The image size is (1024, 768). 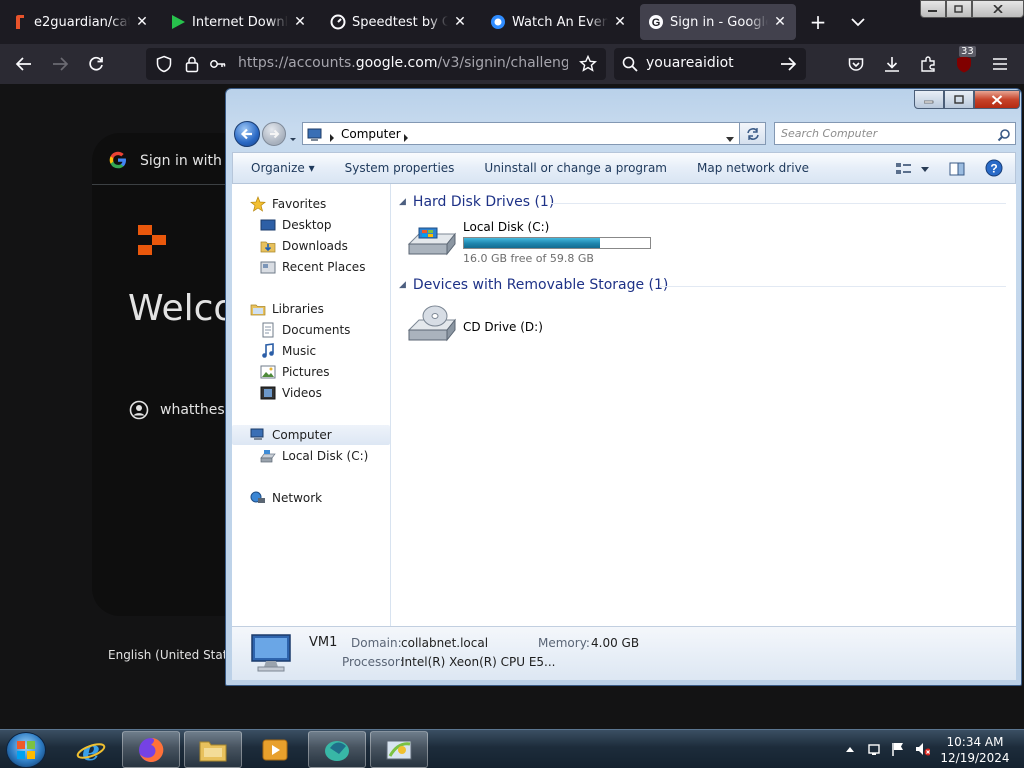 What do you see at coordinates (311, 330) in the screenshot?
I see `nav-documents: Documents` at bounding box center [311, 330].